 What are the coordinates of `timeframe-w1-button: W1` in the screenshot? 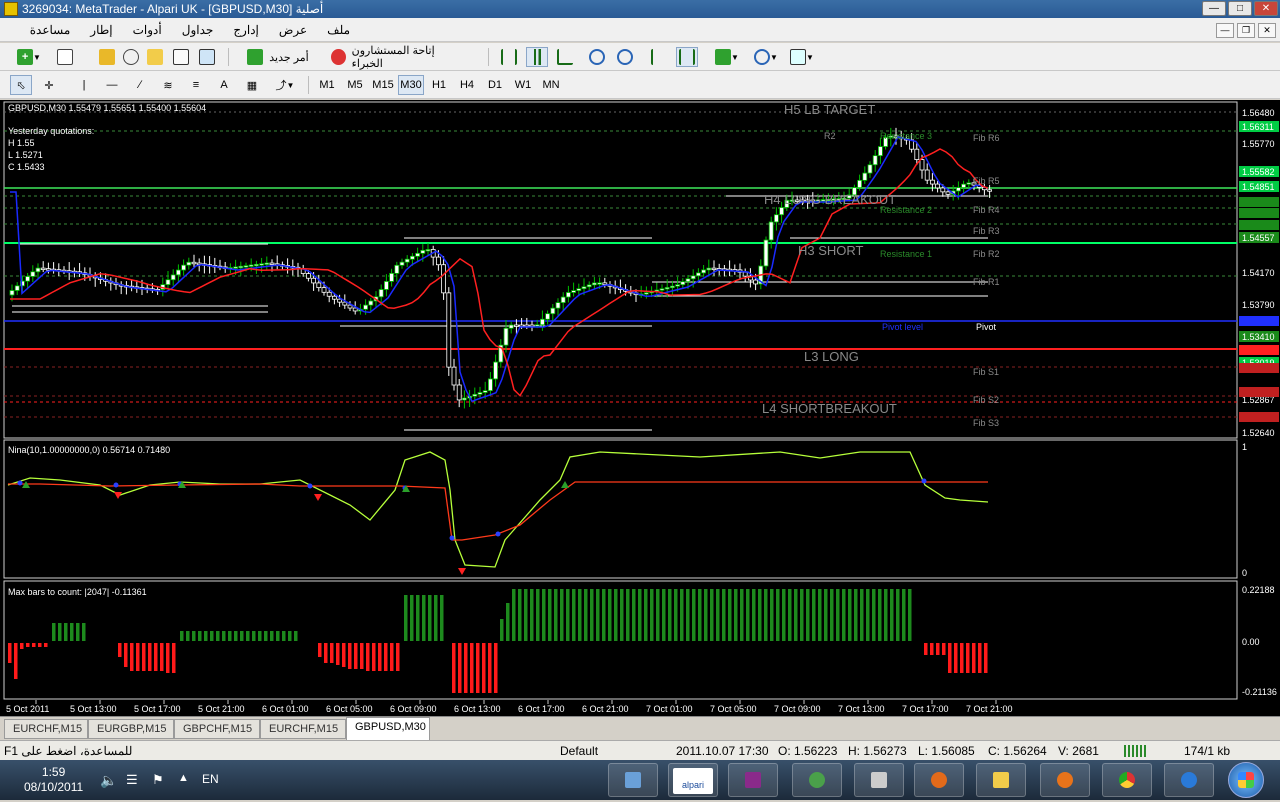 It's located at (523, 85).